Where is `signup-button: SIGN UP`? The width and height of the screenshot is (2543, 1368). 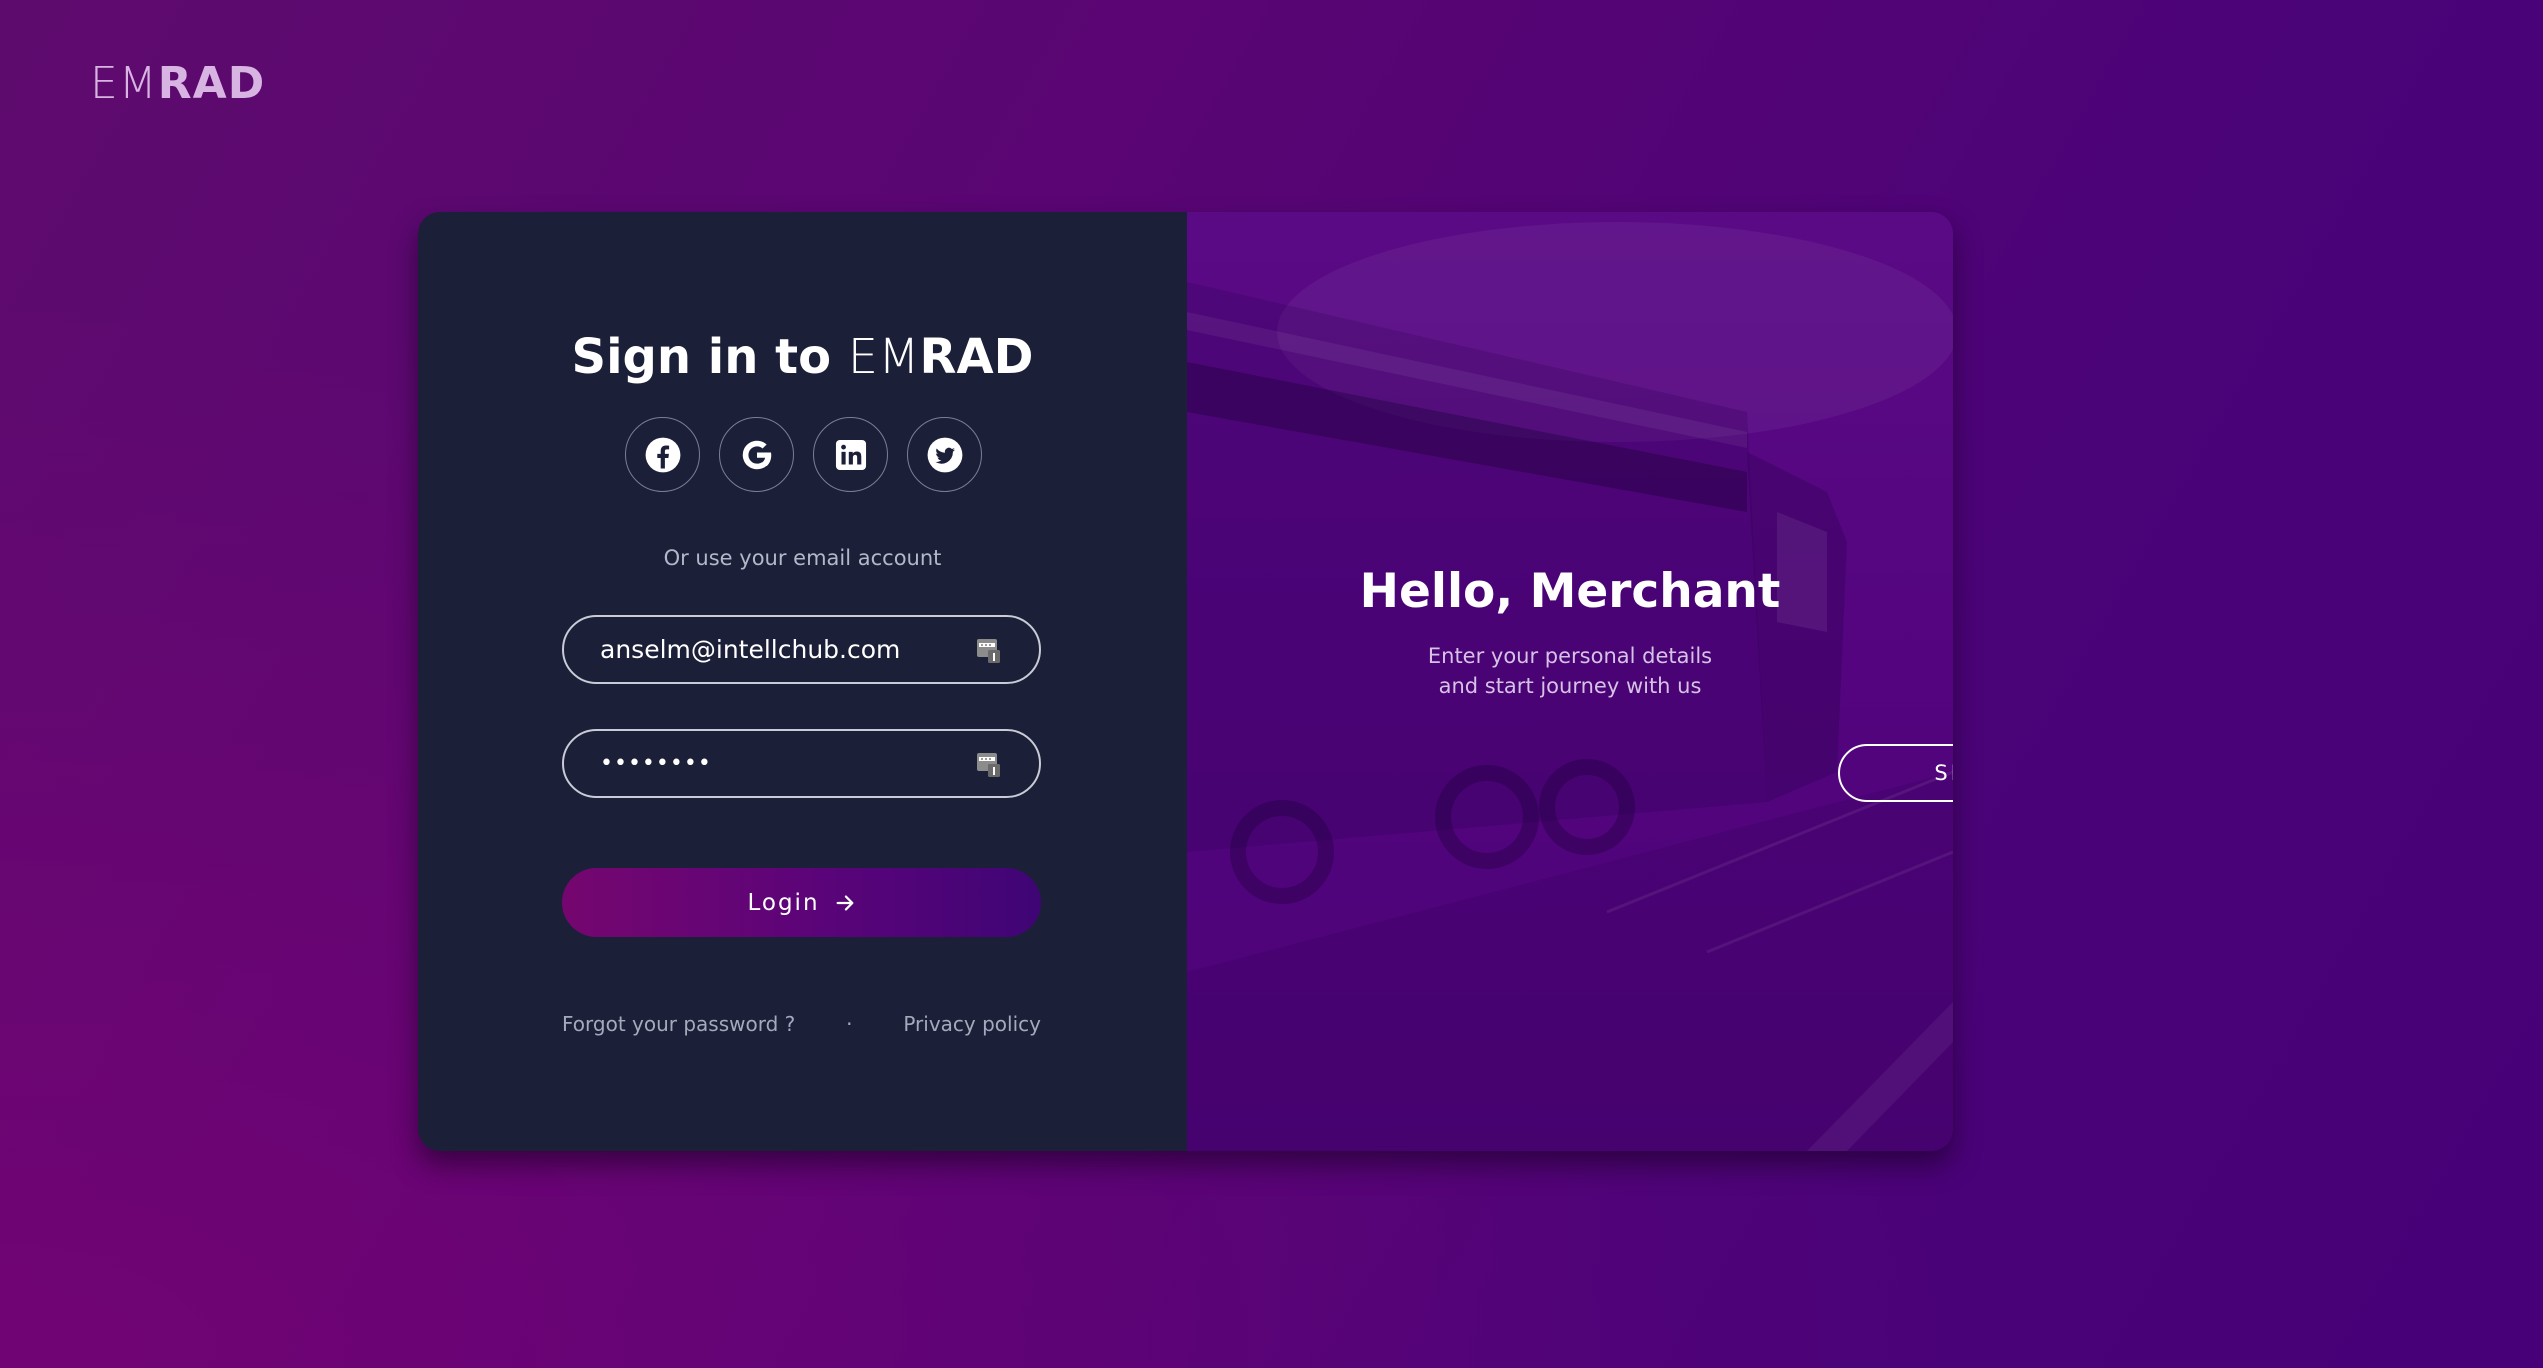 signup-button: SIGN UP is located at coordinates (1895, 773).